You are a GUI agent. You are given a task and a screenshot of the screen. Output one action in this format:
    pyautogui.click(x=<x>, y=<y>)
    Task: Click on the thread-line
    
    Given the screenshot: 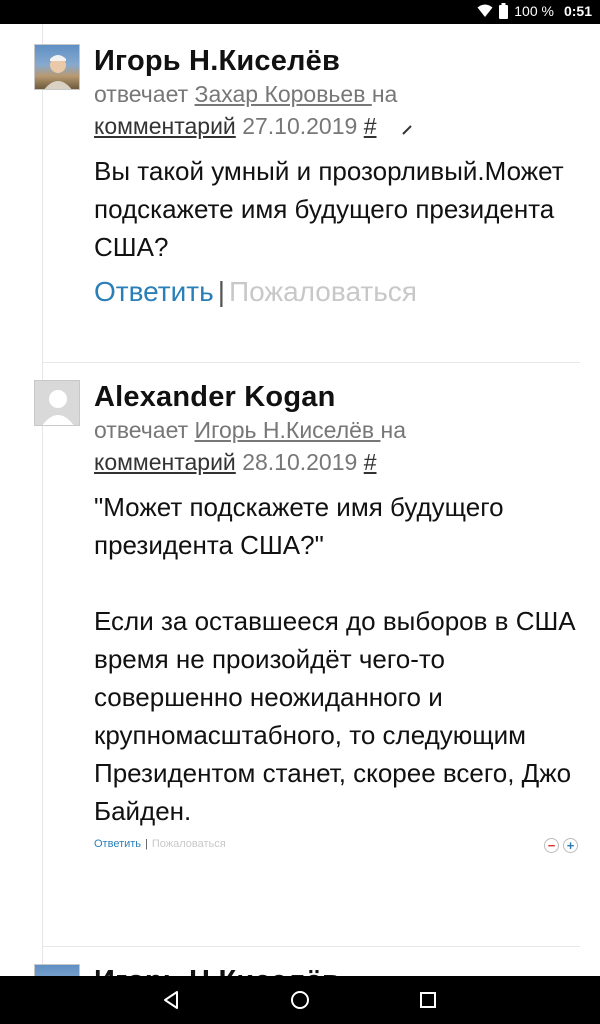 What is the action you would take?
    pyautogui.click(x=42, y=500)
    